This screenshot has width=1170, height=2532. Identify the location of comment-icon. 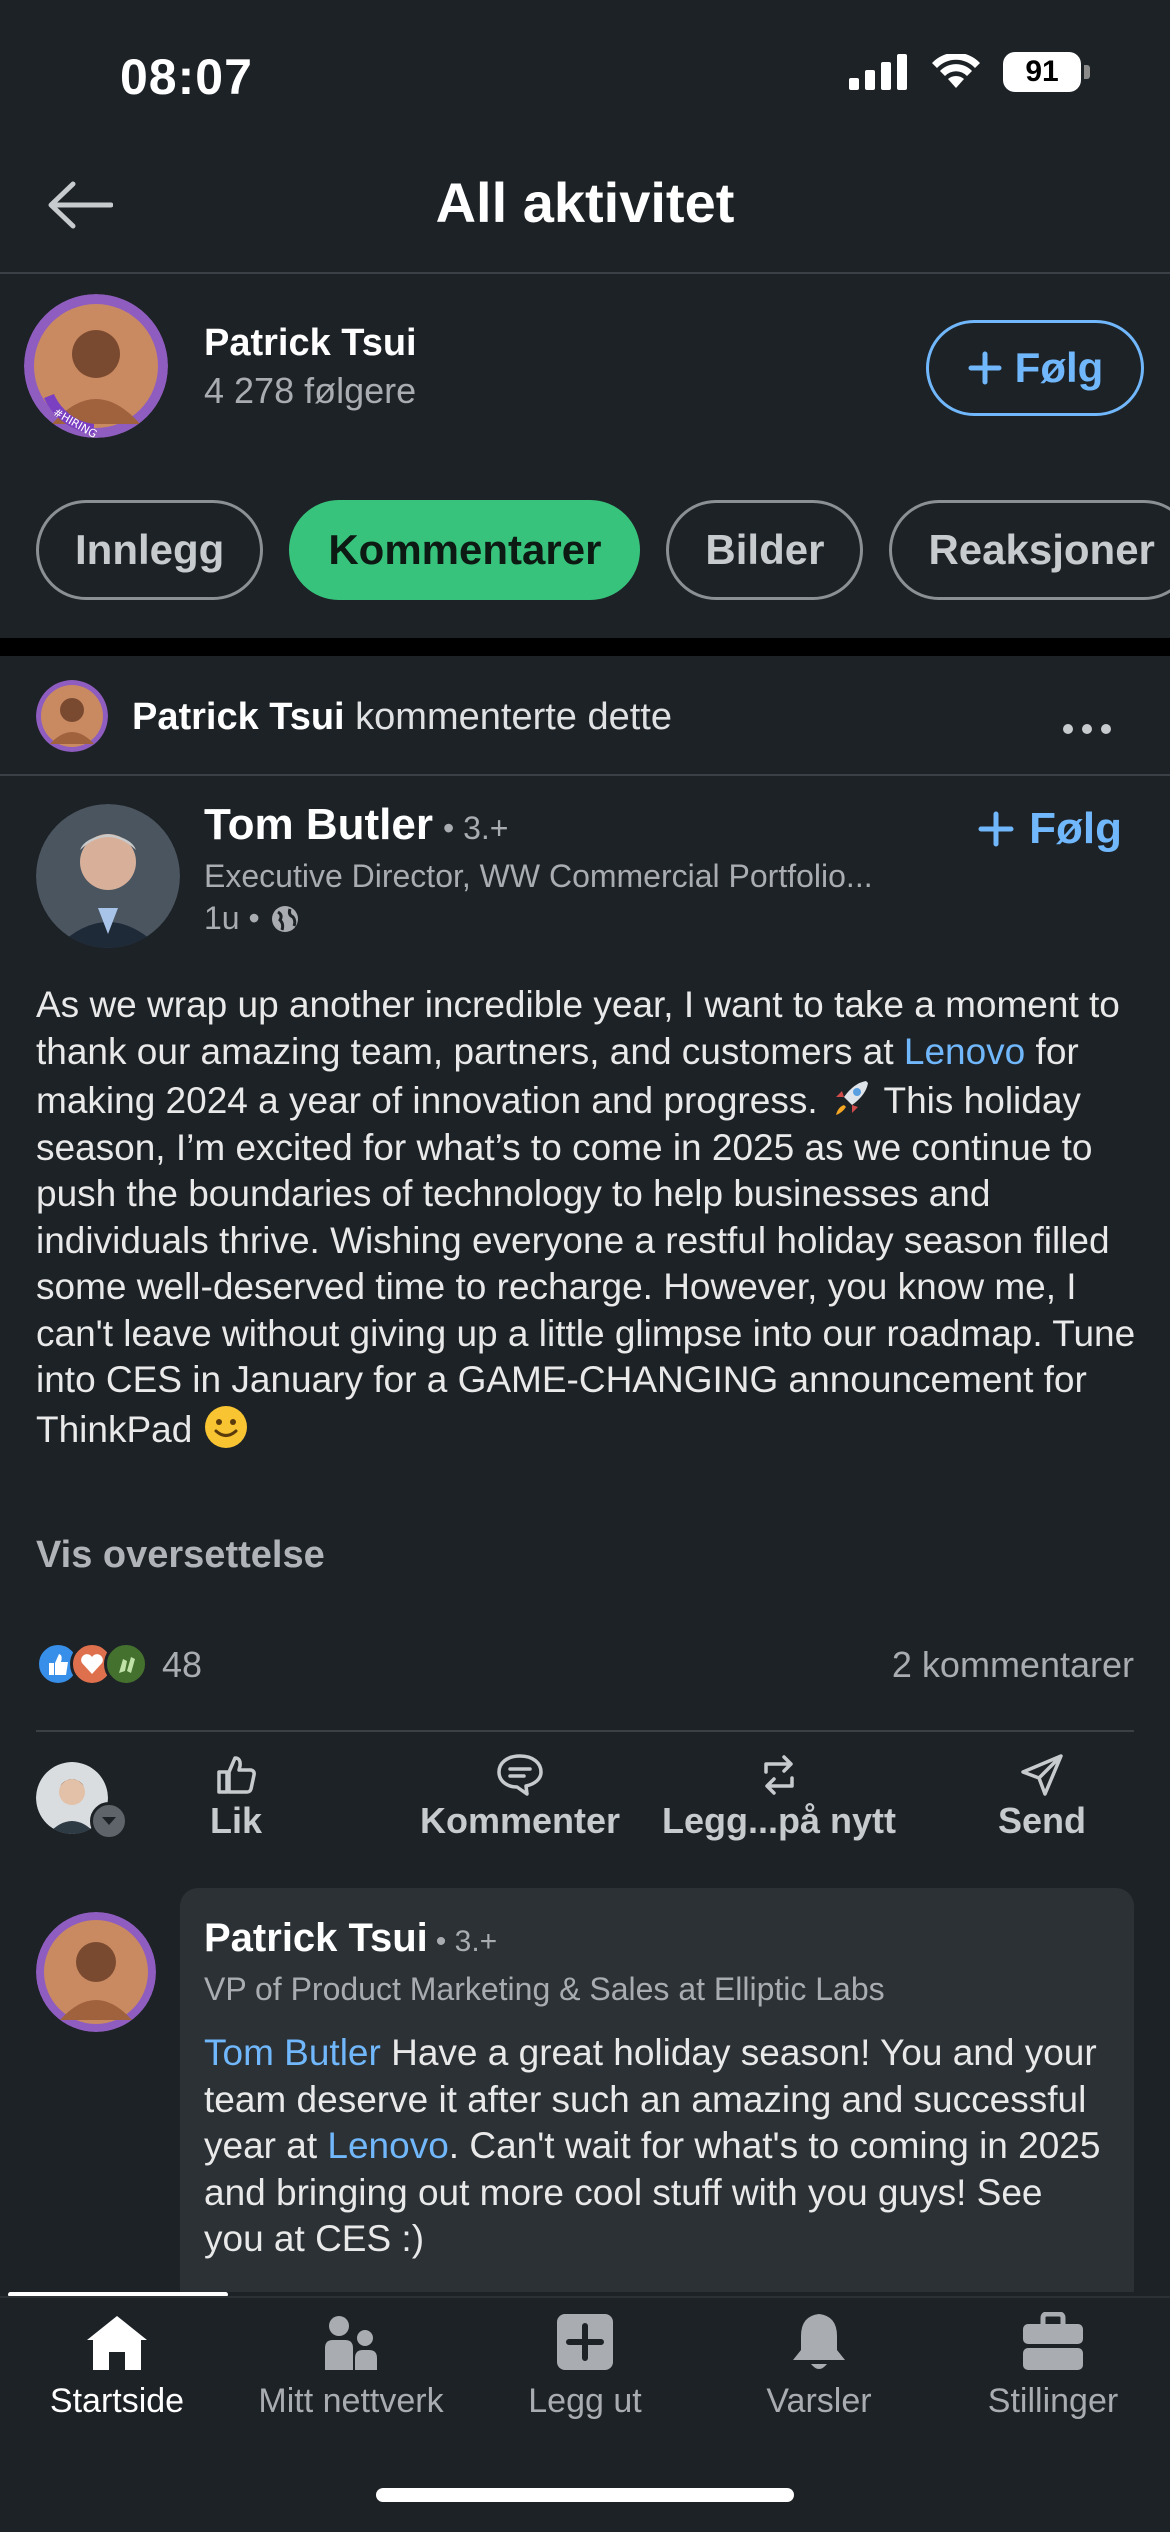
(520, 1775).